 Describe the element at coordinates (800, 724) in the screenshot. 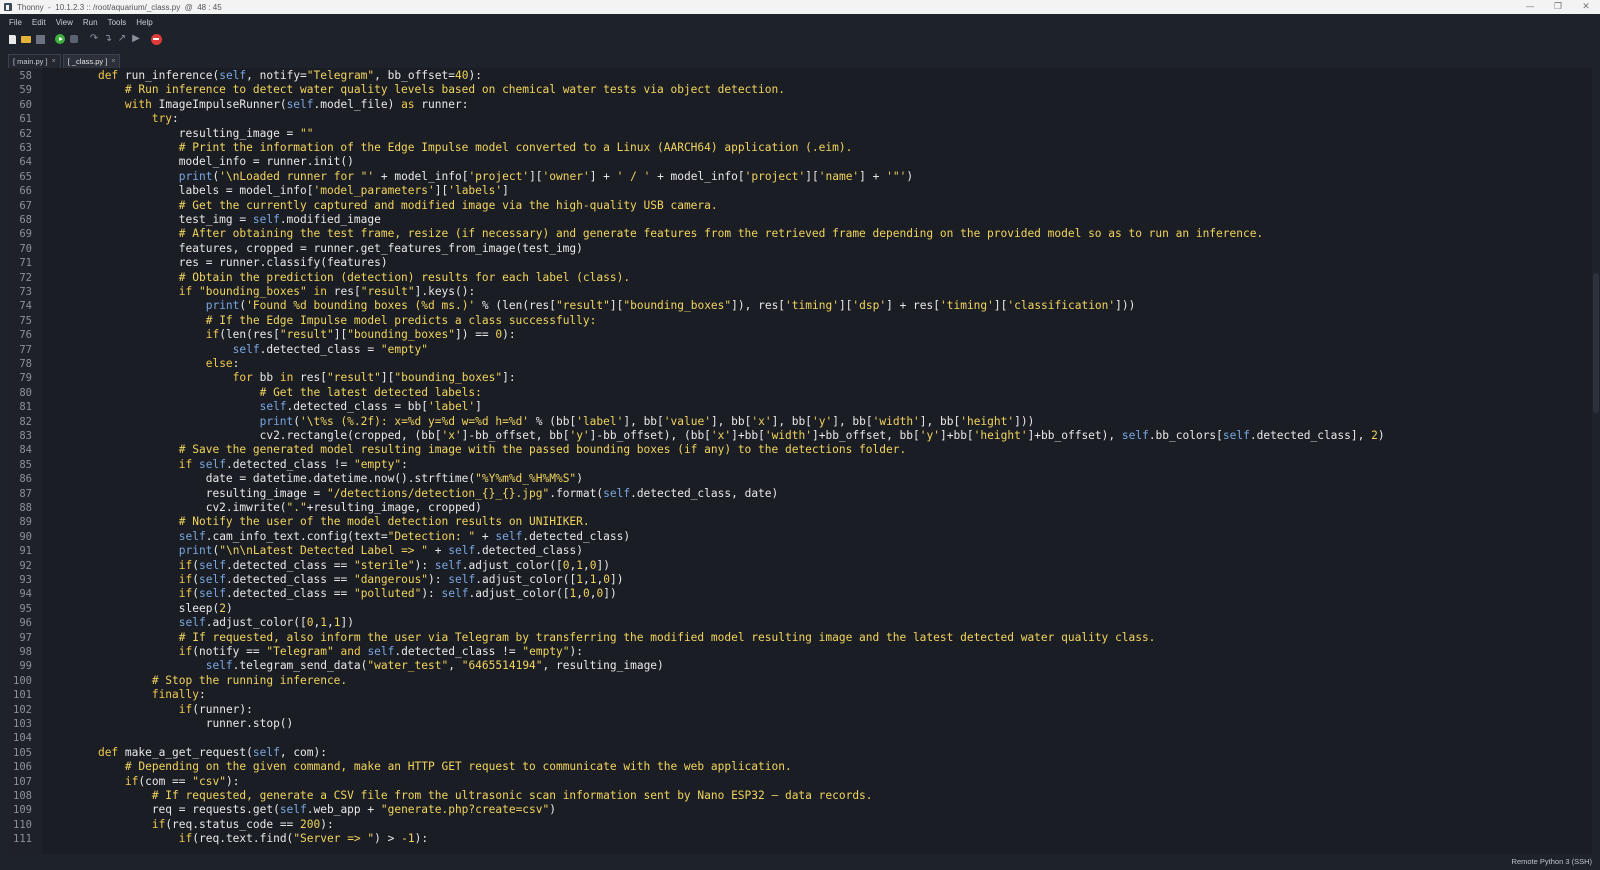

I see `code-line: 103 runner.stop()` at that location.